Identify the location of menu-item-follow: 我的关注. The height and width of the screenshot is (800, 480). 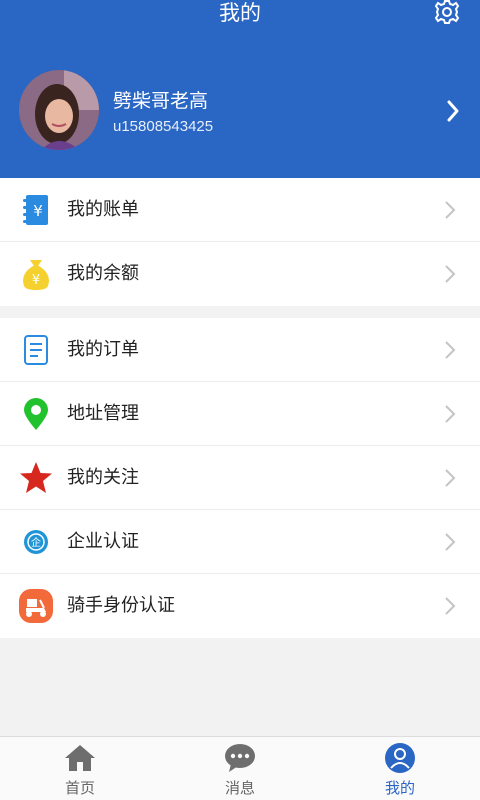
(240, 478).